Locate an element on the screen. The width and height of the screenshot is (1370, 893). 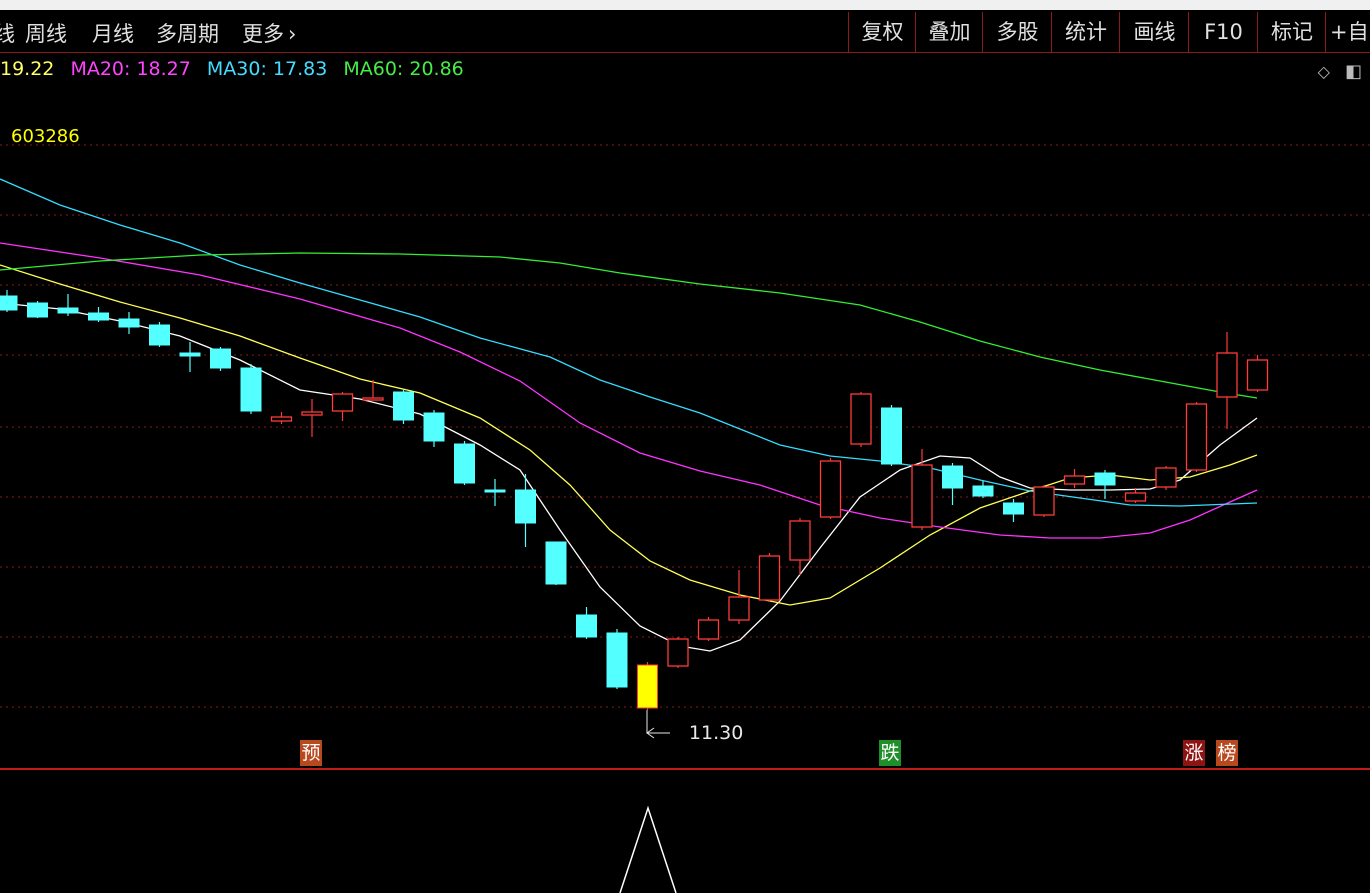
low-marker-arrow is located at coordinates (658, 724).